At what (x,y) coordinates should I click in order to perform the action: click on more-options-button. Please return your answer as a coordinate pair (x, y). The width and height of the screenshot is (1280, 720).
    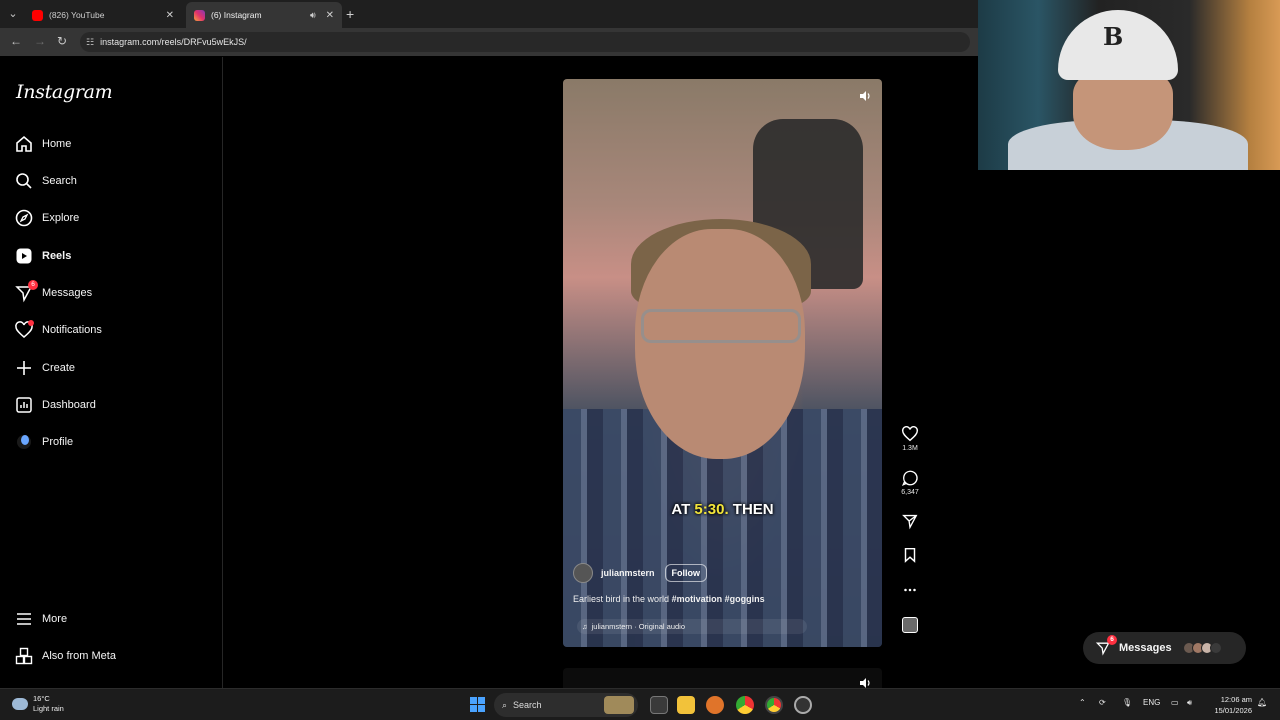
    Looking at the image, I should click on (910, 590).